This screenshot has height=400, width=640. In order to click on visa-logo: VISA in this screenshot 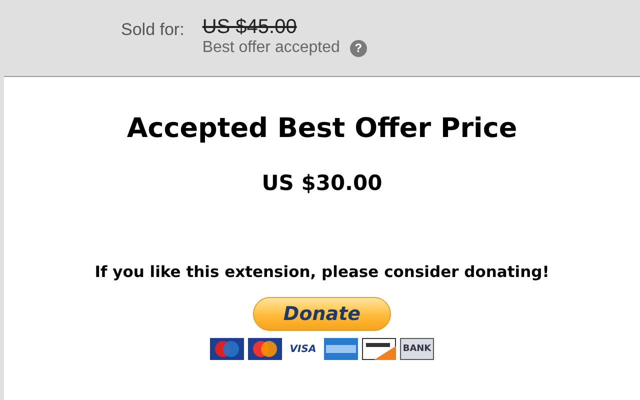, I will do `click(303, 349)`.